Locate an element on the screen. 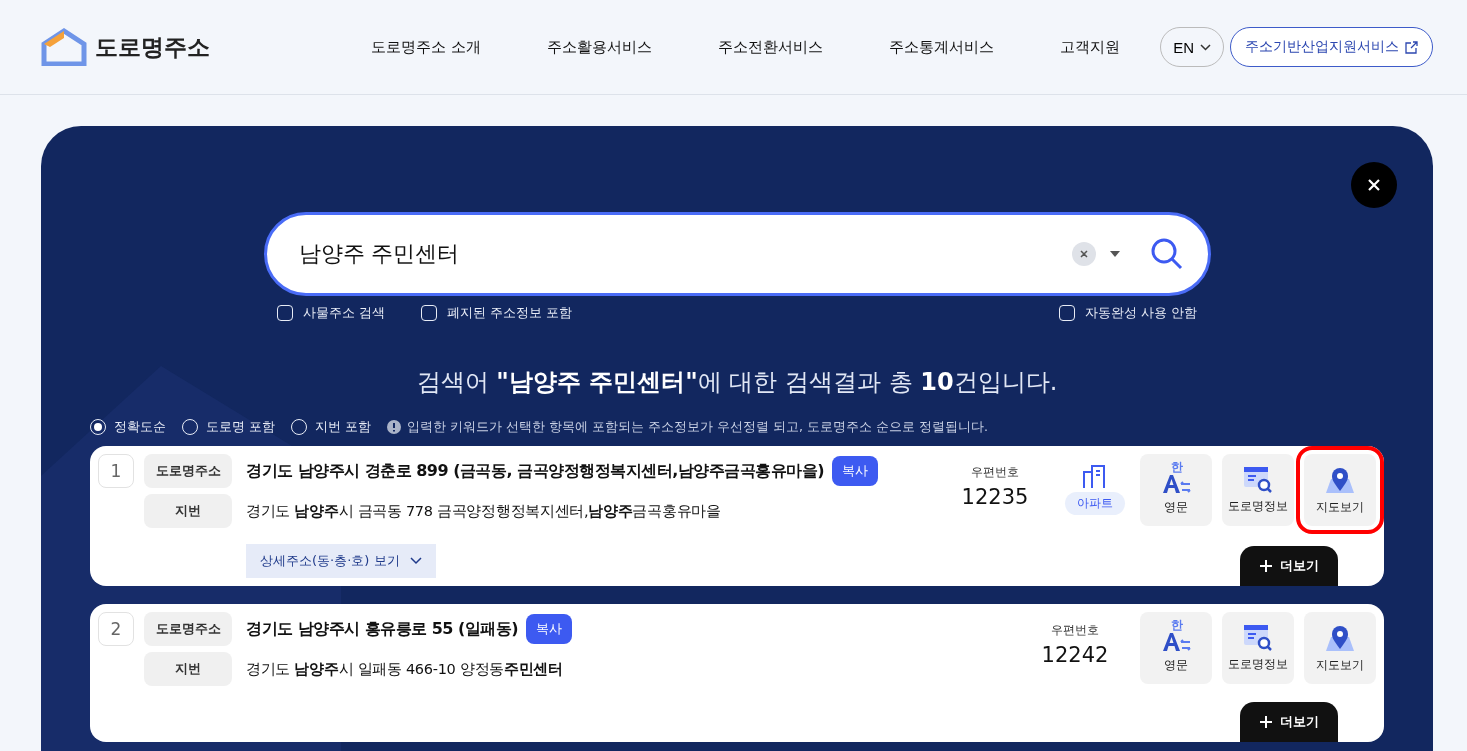 The width and height of the screenshot is (1467, 751). road-address: 경기도 남양주시 경춘로 899 (금곡동, 금곡양정행정복지센터,남양주금곡홍유마을) is located at coordinates (535, 471).